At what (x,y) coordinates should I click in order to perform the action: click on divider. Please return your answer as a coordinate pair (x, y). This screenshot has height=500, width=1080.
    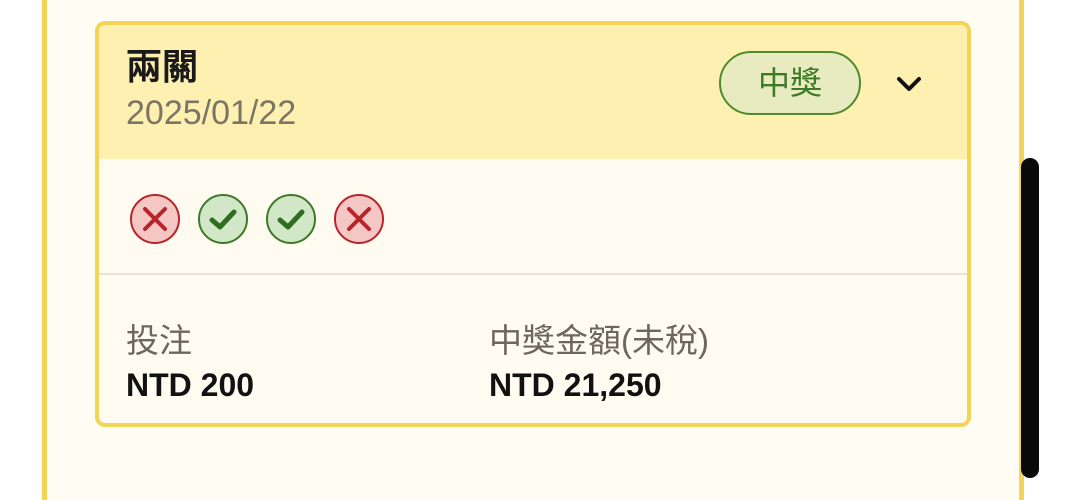
    Looking at the image, I should click on (533, 274).